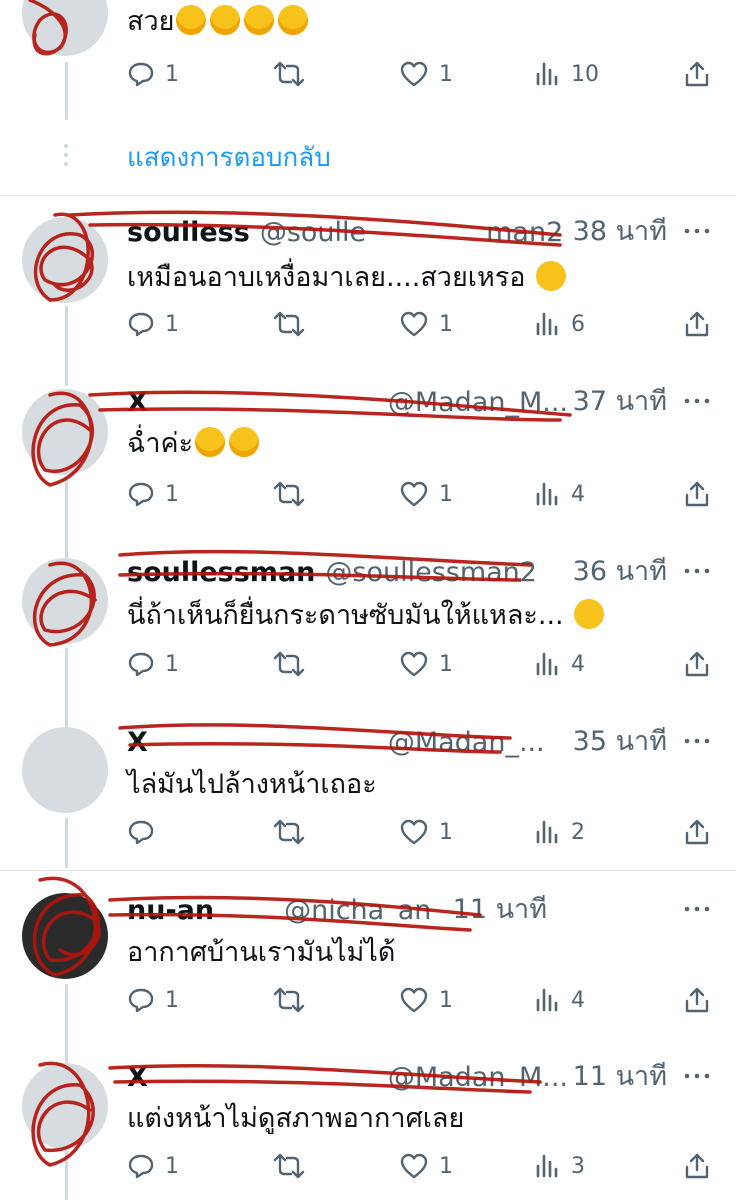 Image resolution: width=736 pixels, height=1200 pixels. What do you see at coordinates (414, 1000) in the screenshot?
I see `like-icon` at bounding box center [414, 1000].